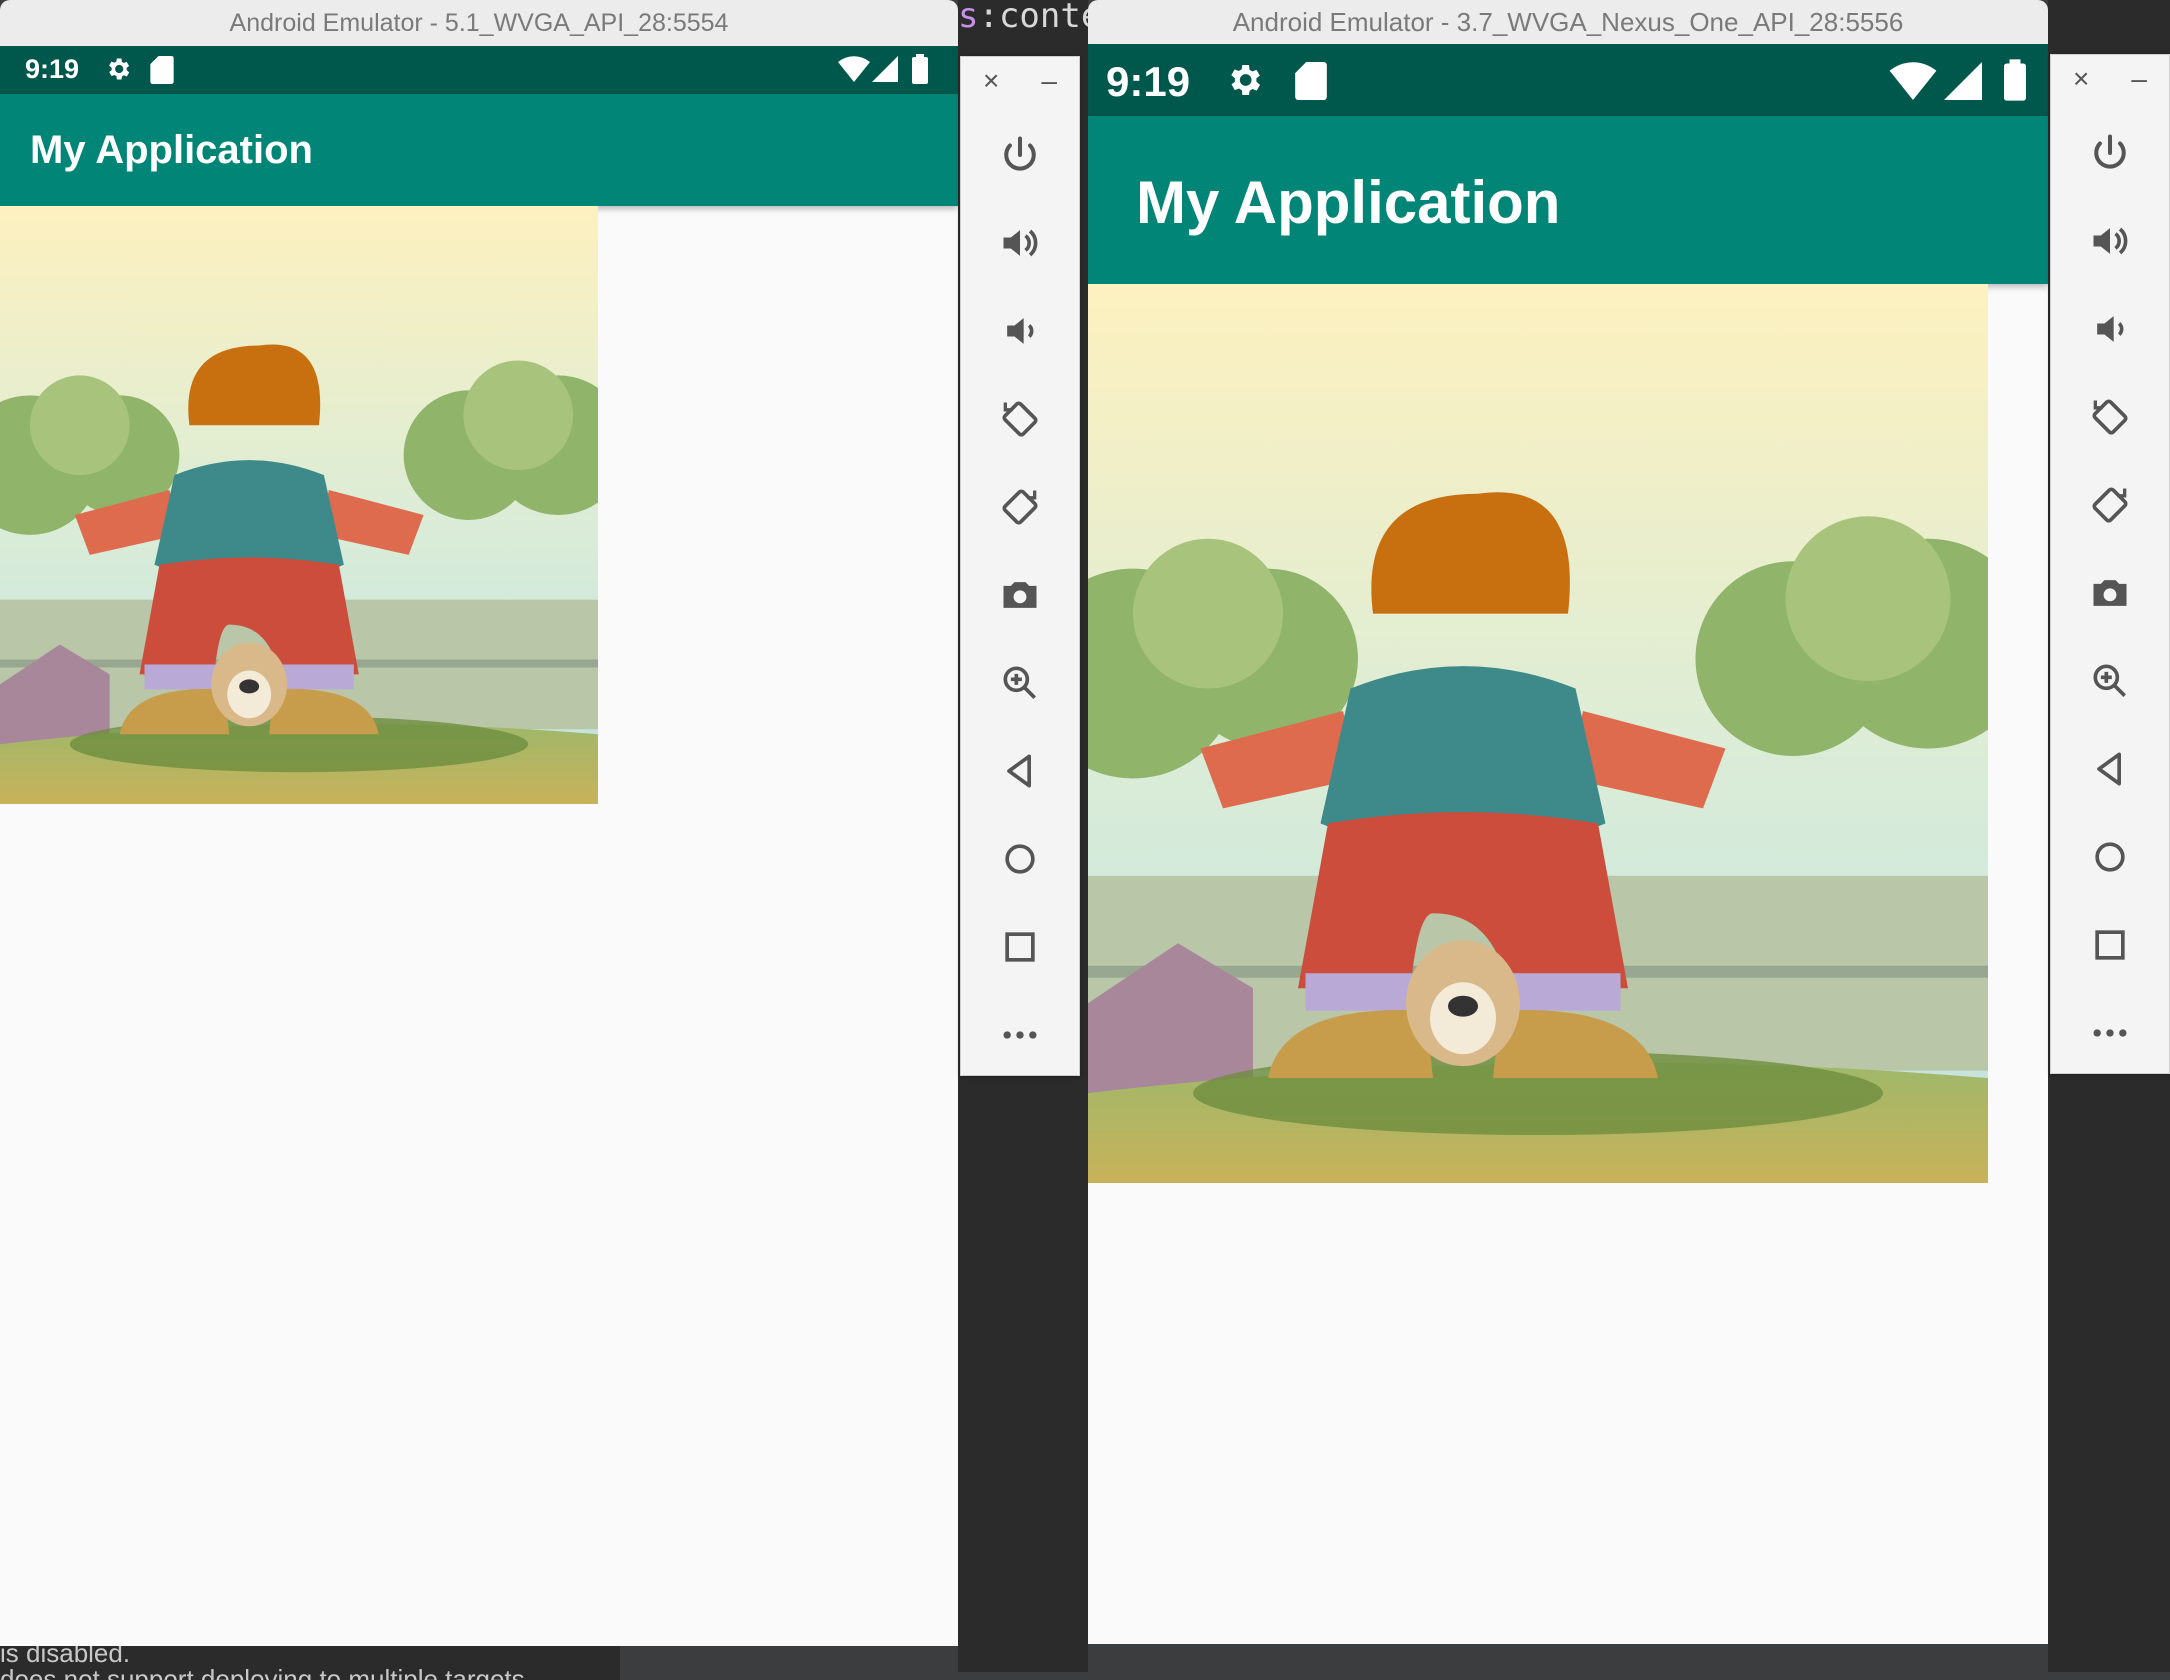  I want to click on window-title: Android Emulator - 5.1_WVGA_API_28:5554, so click(479, 23).